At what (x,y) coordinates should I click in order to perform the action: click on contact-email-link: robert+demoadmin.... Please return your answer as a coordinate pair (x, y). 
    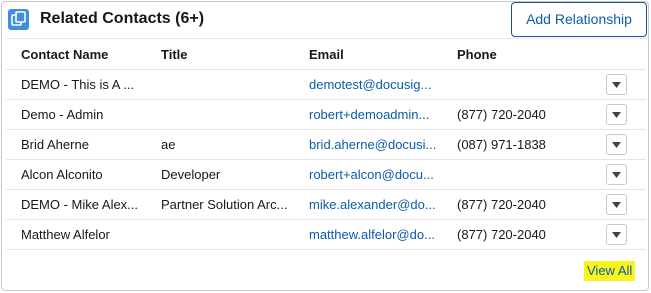
    Looking at the image, I should click on (375, 115).